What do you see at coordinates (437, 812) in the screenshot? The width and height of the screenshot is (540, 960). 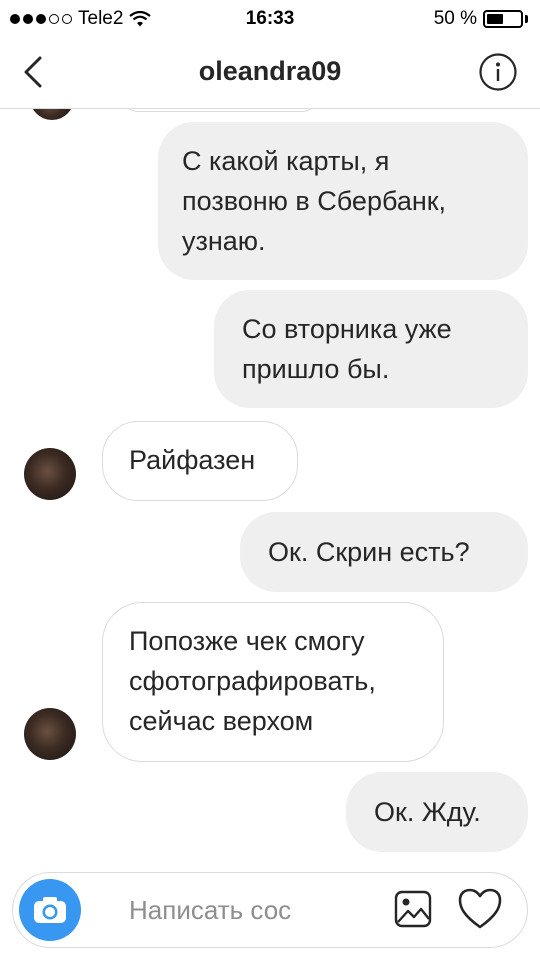 I see `message-bubble-outgoing: Ок. Жду.` at bounding box center [437, 812].